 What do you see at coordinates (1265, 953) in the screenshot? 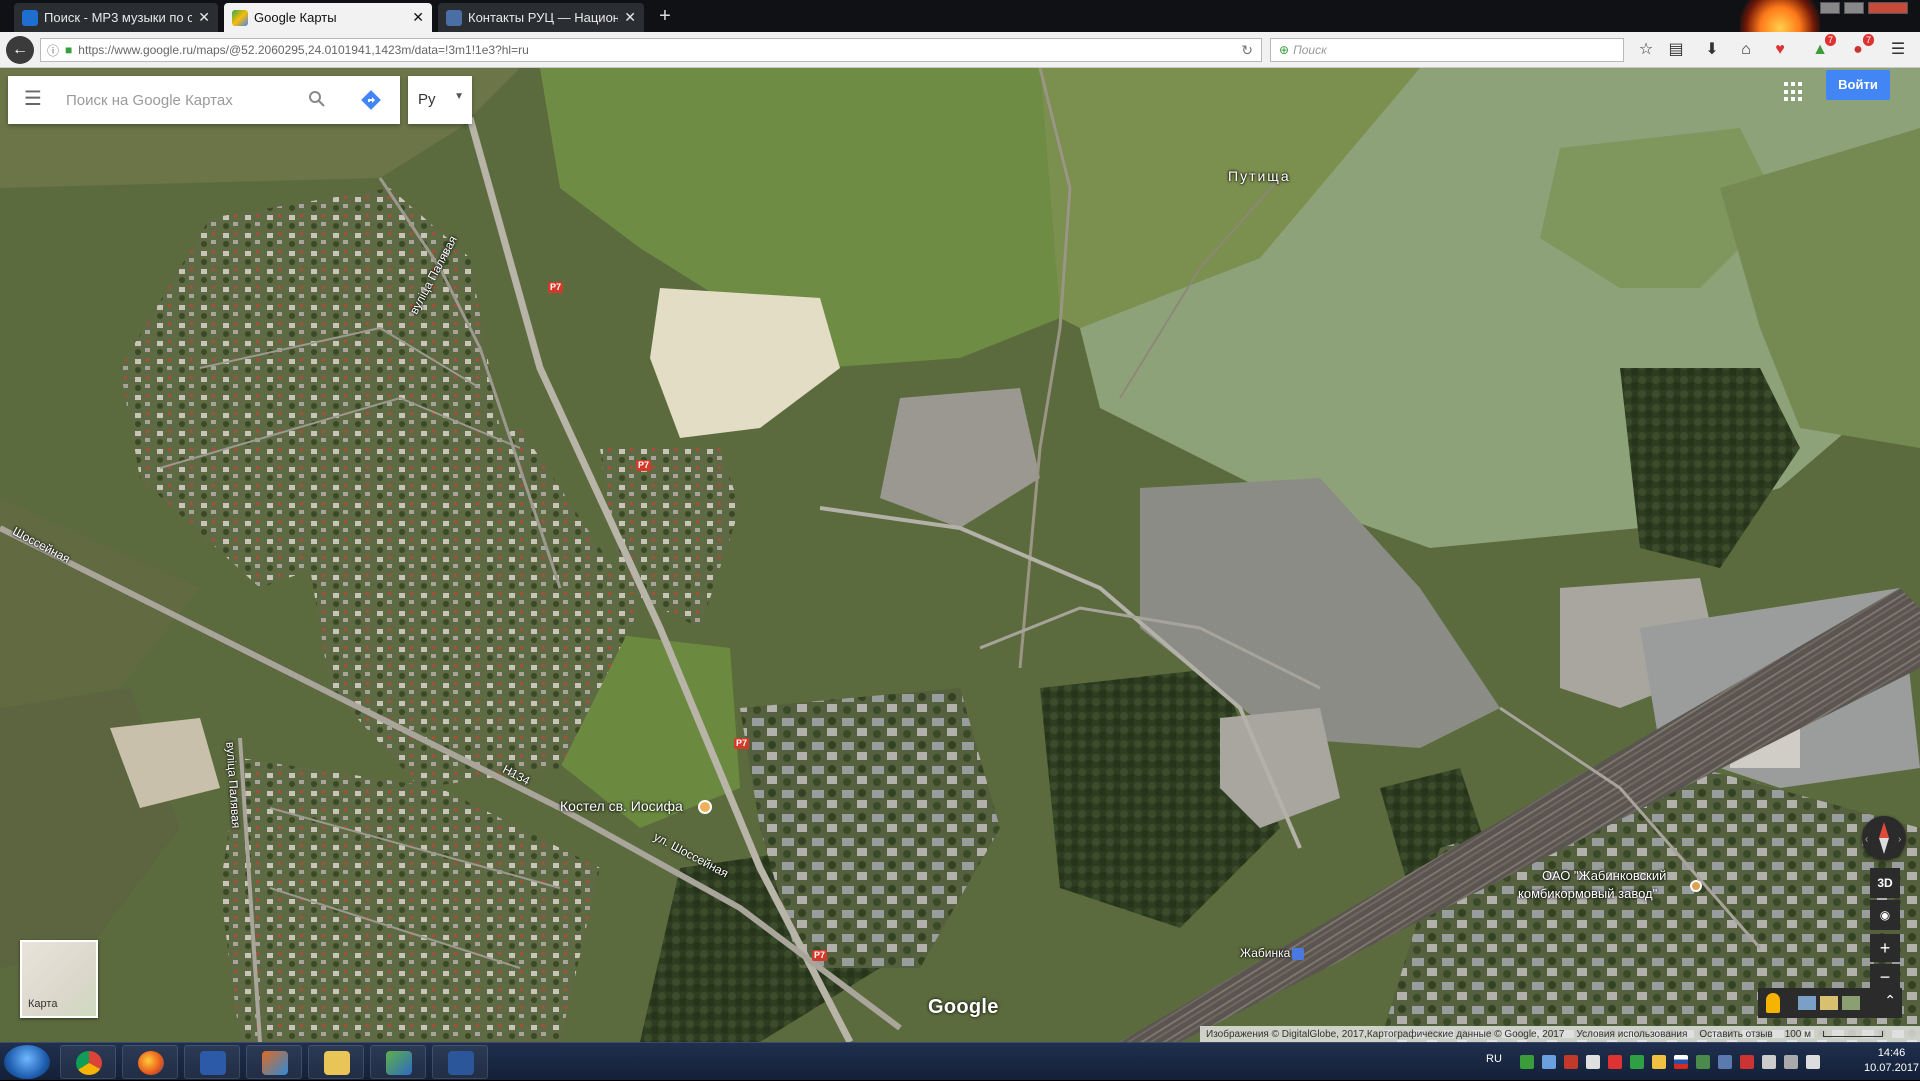
I see `place-label-station: Жабинка` at bounding box center [1265, 953].